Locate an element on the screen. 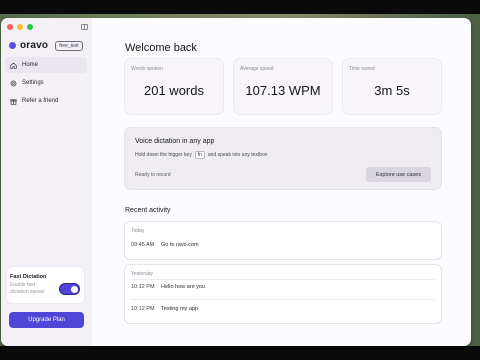 The width and height of the screenshot is (480, 360). stat-label: Average speed is located at coordinates (257, 69).